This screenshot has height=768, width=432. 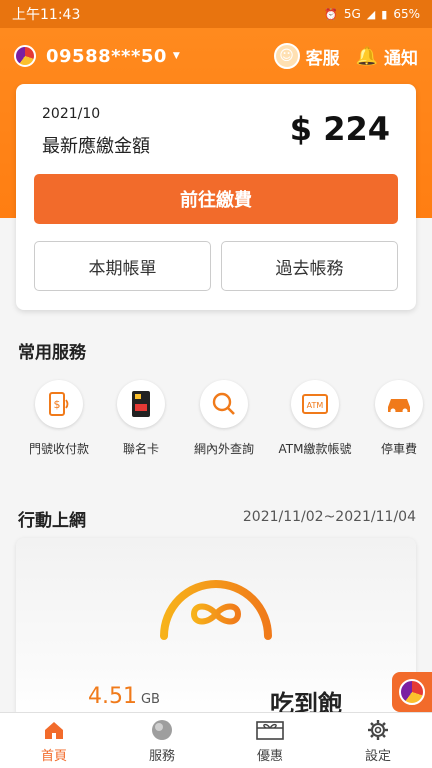 What do you see at coordinates (223, 449) in the screenshot?
I see `service-label: 網內外查詢` at bounding box center [223, 449].